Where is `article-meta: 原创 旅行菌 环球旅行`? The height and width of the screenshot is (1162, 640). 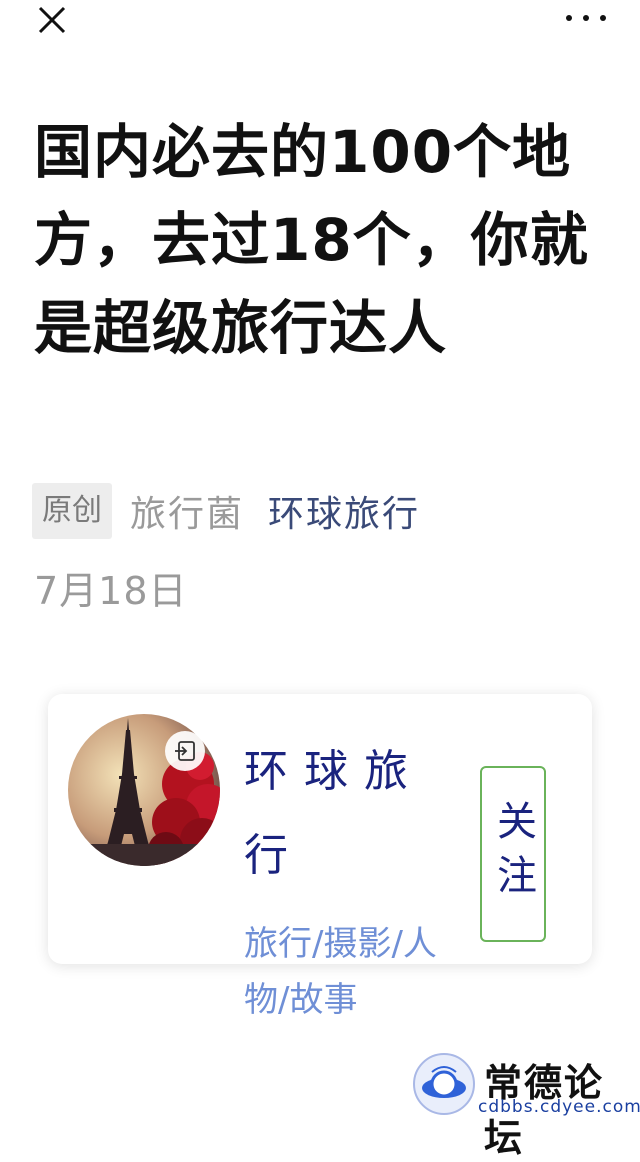
article-meta: 原创 旅行菌 环球旅行 is located at coordinates (226, 511).